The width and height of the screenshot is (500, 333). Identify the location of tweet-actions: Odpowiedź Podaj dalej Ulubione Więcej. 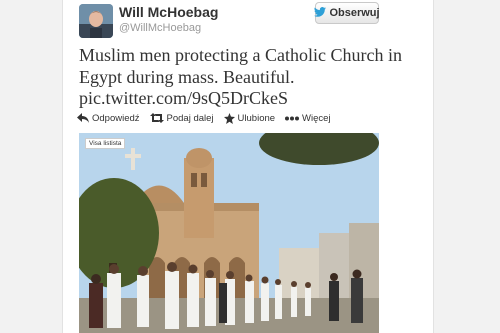
(204, 118).